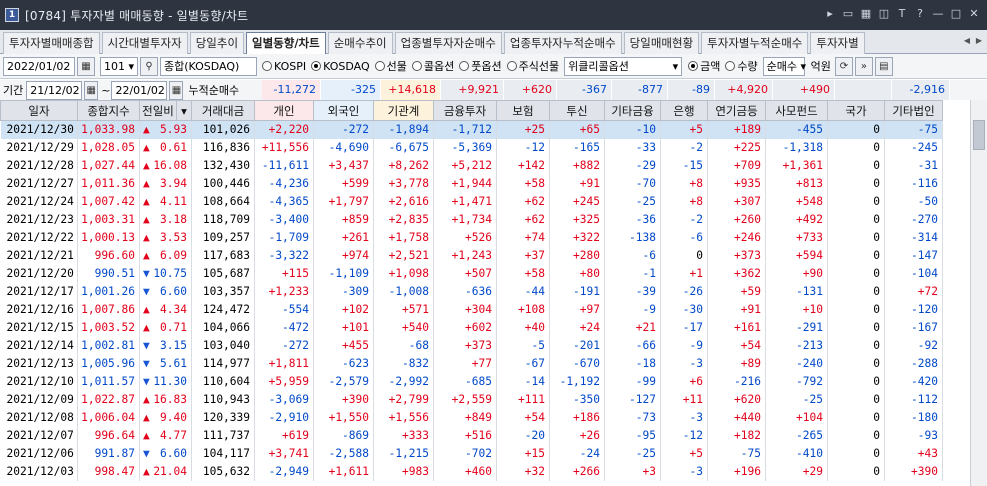 Image resolution: width=987 pixels, height=486 pixels. I want to click on search-icon: ⚲, so click(149, 66).